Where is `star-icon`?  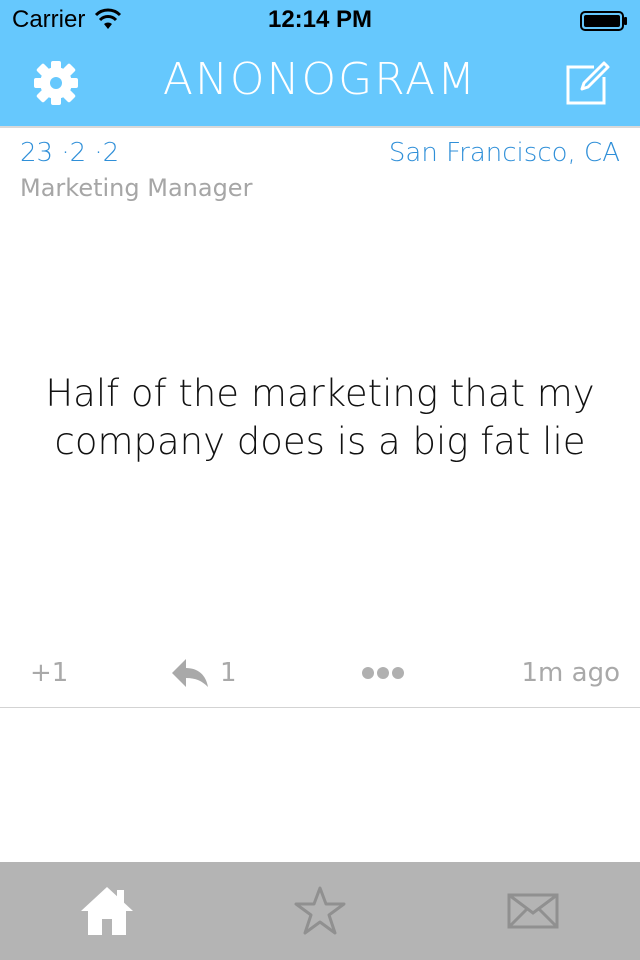
star-icon is located at coordinates (319, 910).